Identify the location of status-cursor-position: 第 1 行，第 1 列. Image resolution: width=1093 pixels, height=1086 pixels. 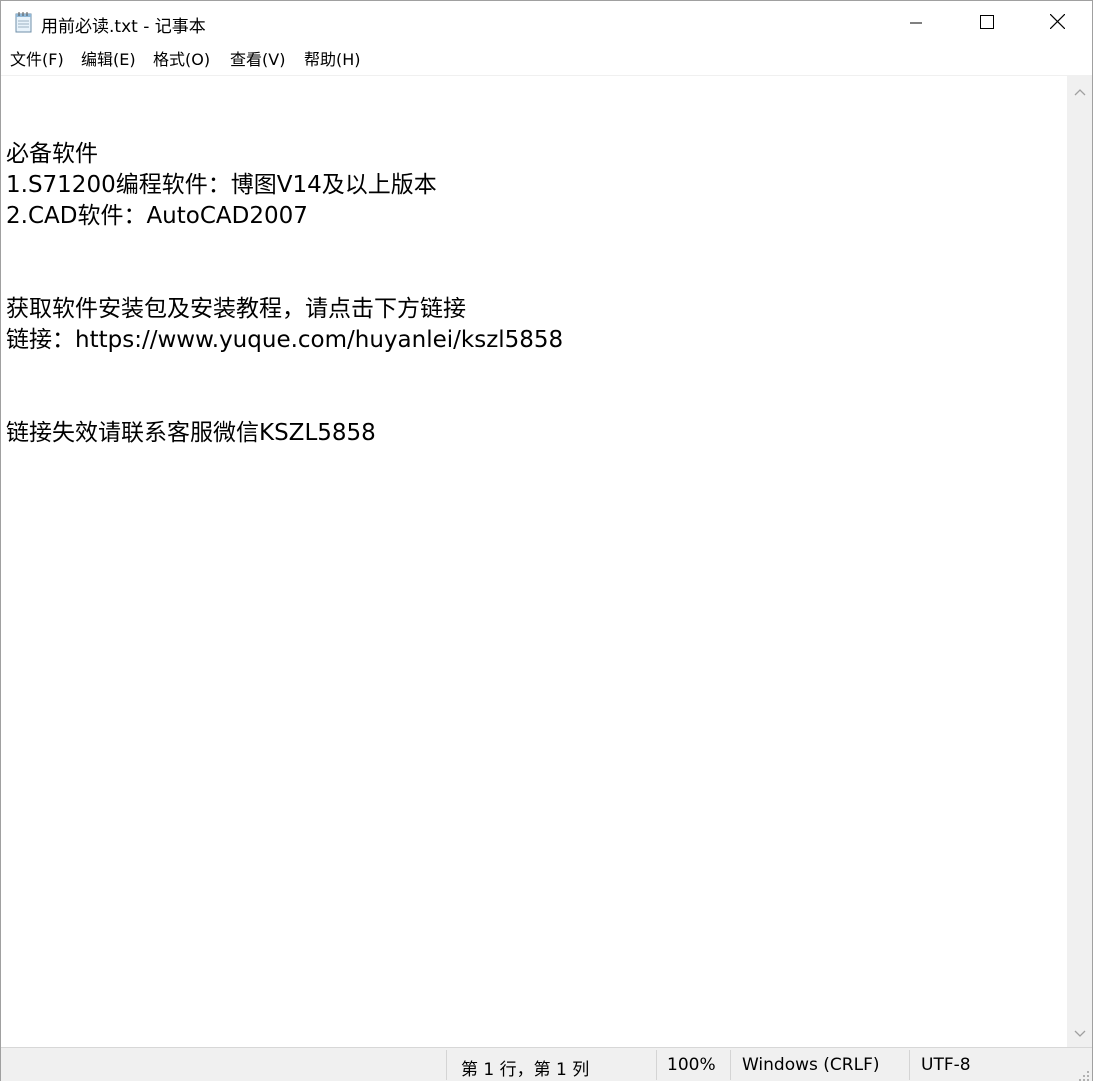
(525, 1070).